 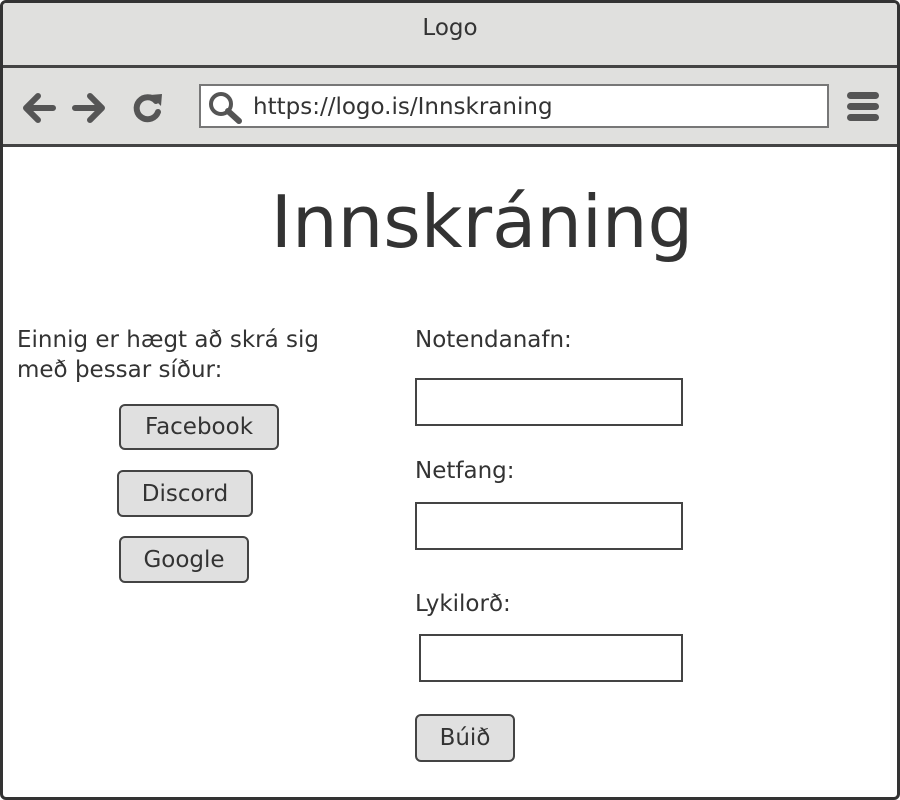 I want to click on reload-icon, so click(x=147, y=108).